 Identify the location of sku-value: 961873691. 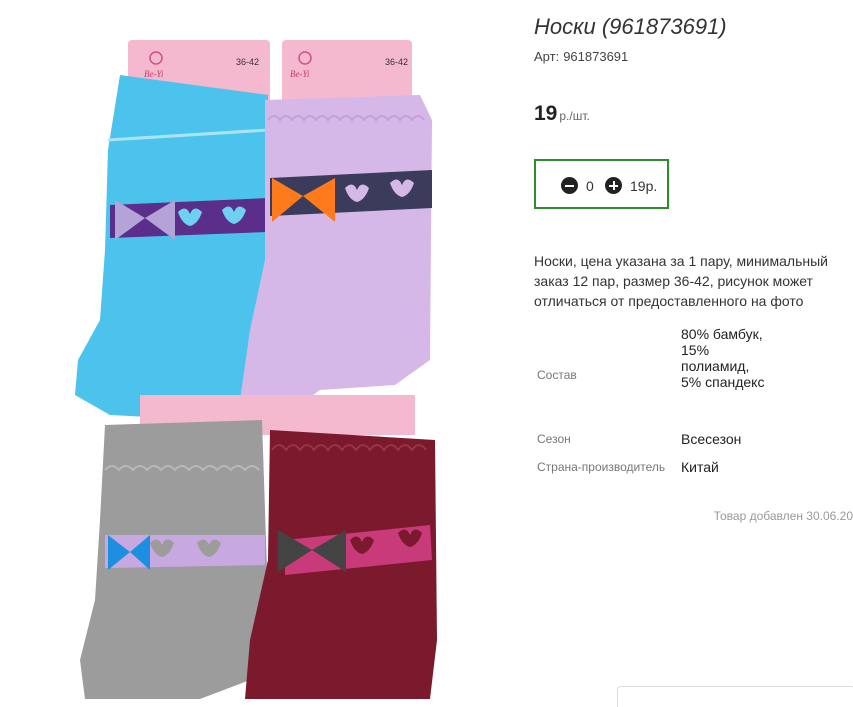
(596, 56).